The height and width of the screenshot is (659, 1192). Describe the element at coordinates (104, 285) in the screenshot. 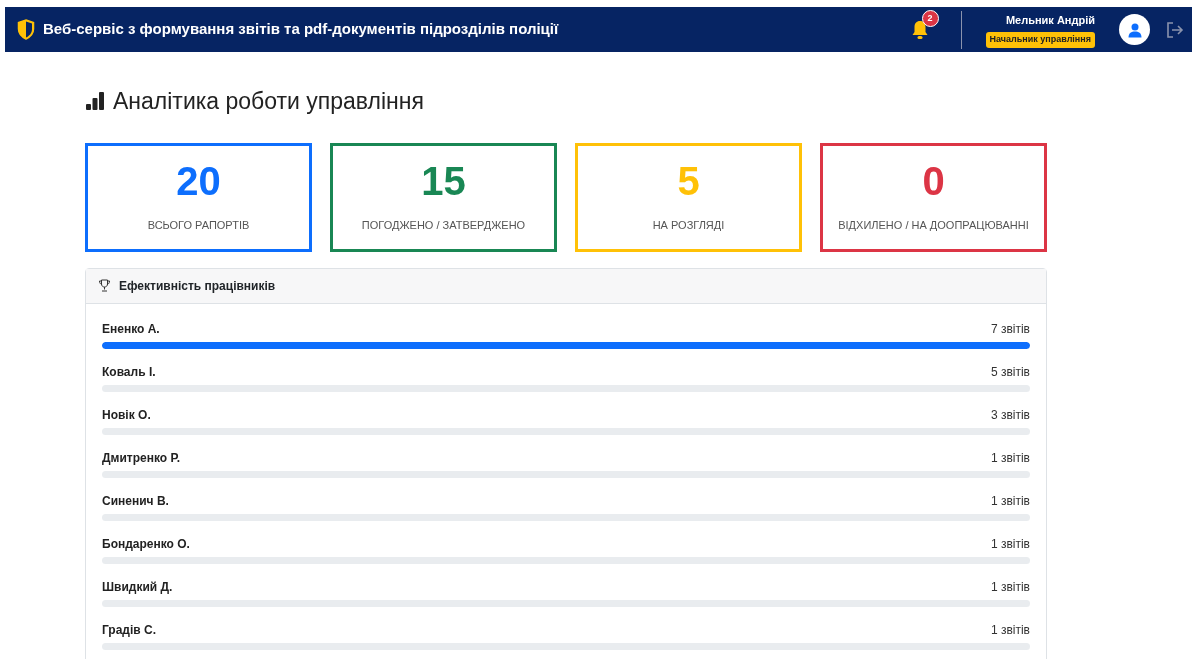

I see `trophy-icon` at that location.